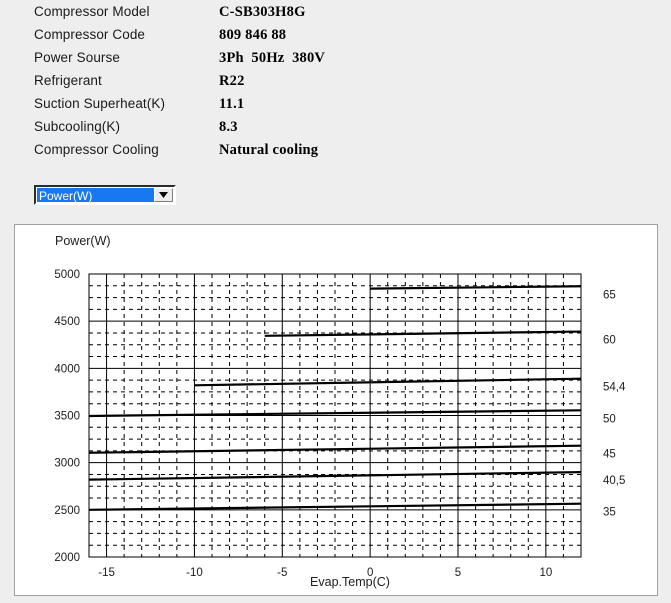 The width and height of the screenshot is (671, 603). I want to click on y-tick-label: 2000, so click(67, 558).